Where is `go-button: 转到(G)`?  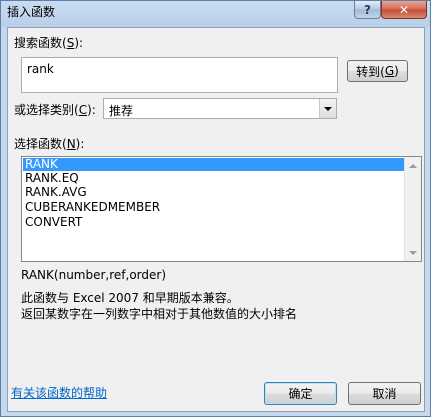
go-button: 转到(G) is located at coordinates (377, 71).